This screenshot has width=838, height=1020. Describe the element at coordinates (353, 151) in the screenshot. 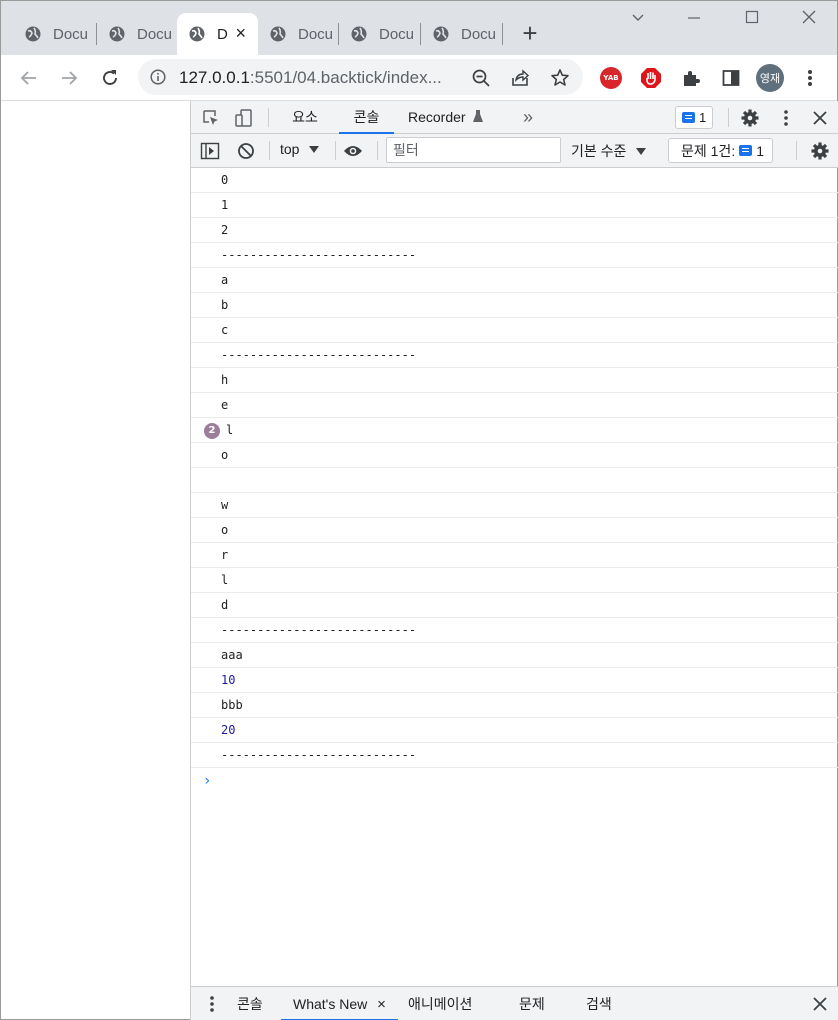

I see `live-expression-eye-icon` at that location.